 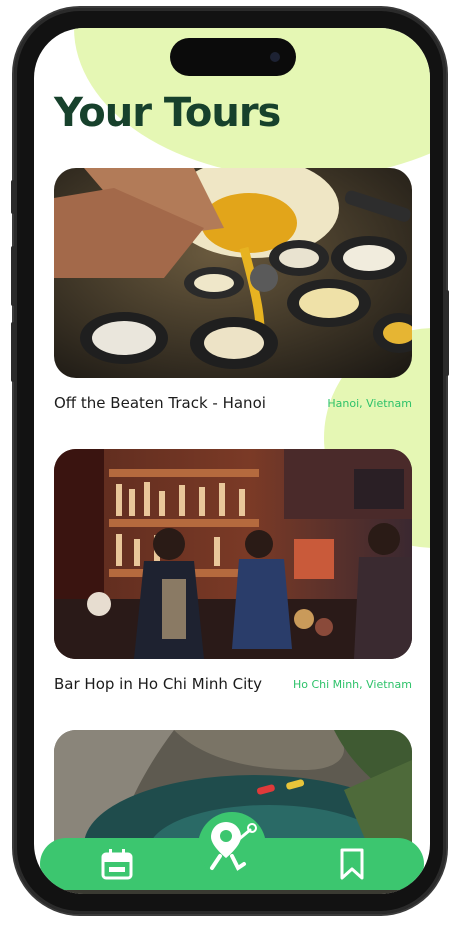 I want to click on side-button-volume-down, so click(x=13, y=352).